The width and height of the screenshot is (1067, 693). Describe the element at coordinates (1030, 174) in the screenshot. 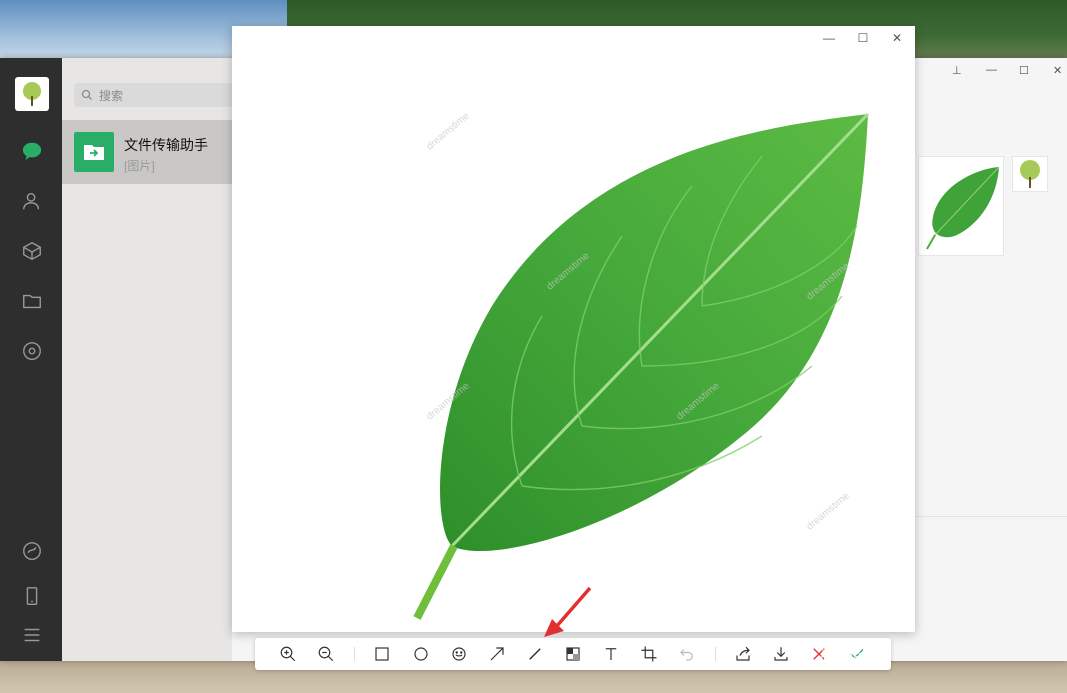

I see `sender-avatar` at that location.